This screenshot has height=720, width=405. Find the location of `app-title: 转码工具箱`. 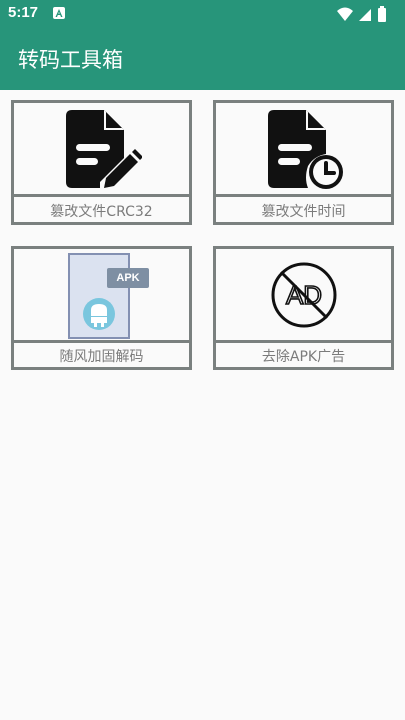

app-title: 转码工具箱 is located at coordinates (70, 60).